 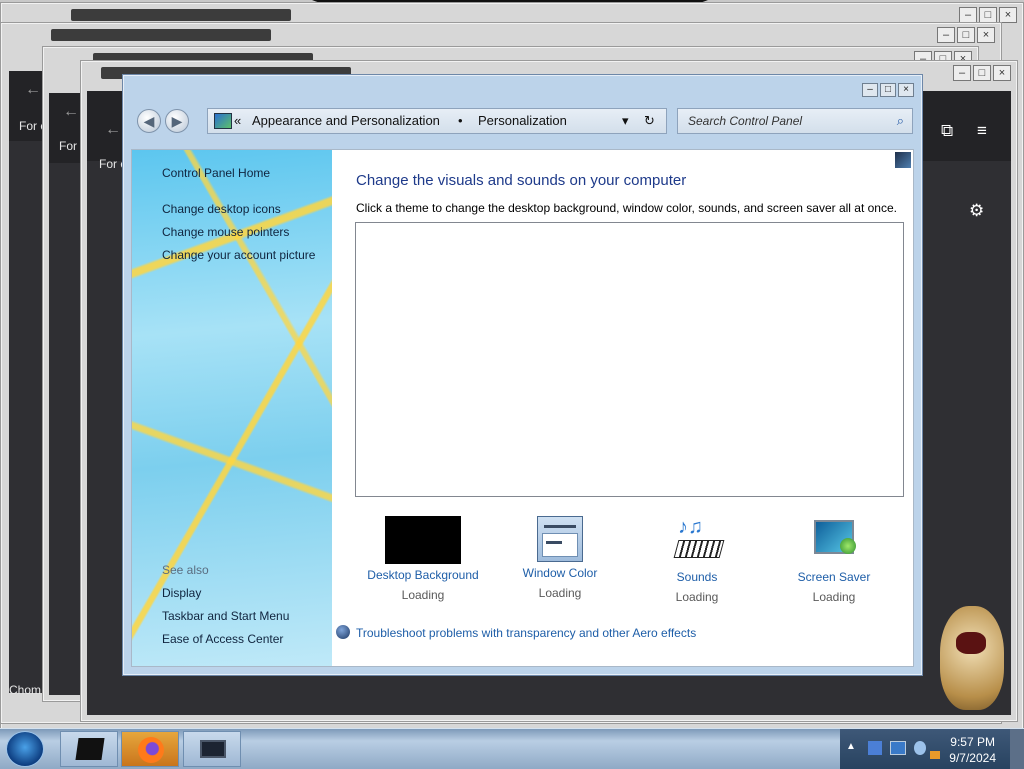 What do you see at coordinates (423, 540) in the screenshot?
I see `desktop-background-icon` at bounding box center [423, 540].